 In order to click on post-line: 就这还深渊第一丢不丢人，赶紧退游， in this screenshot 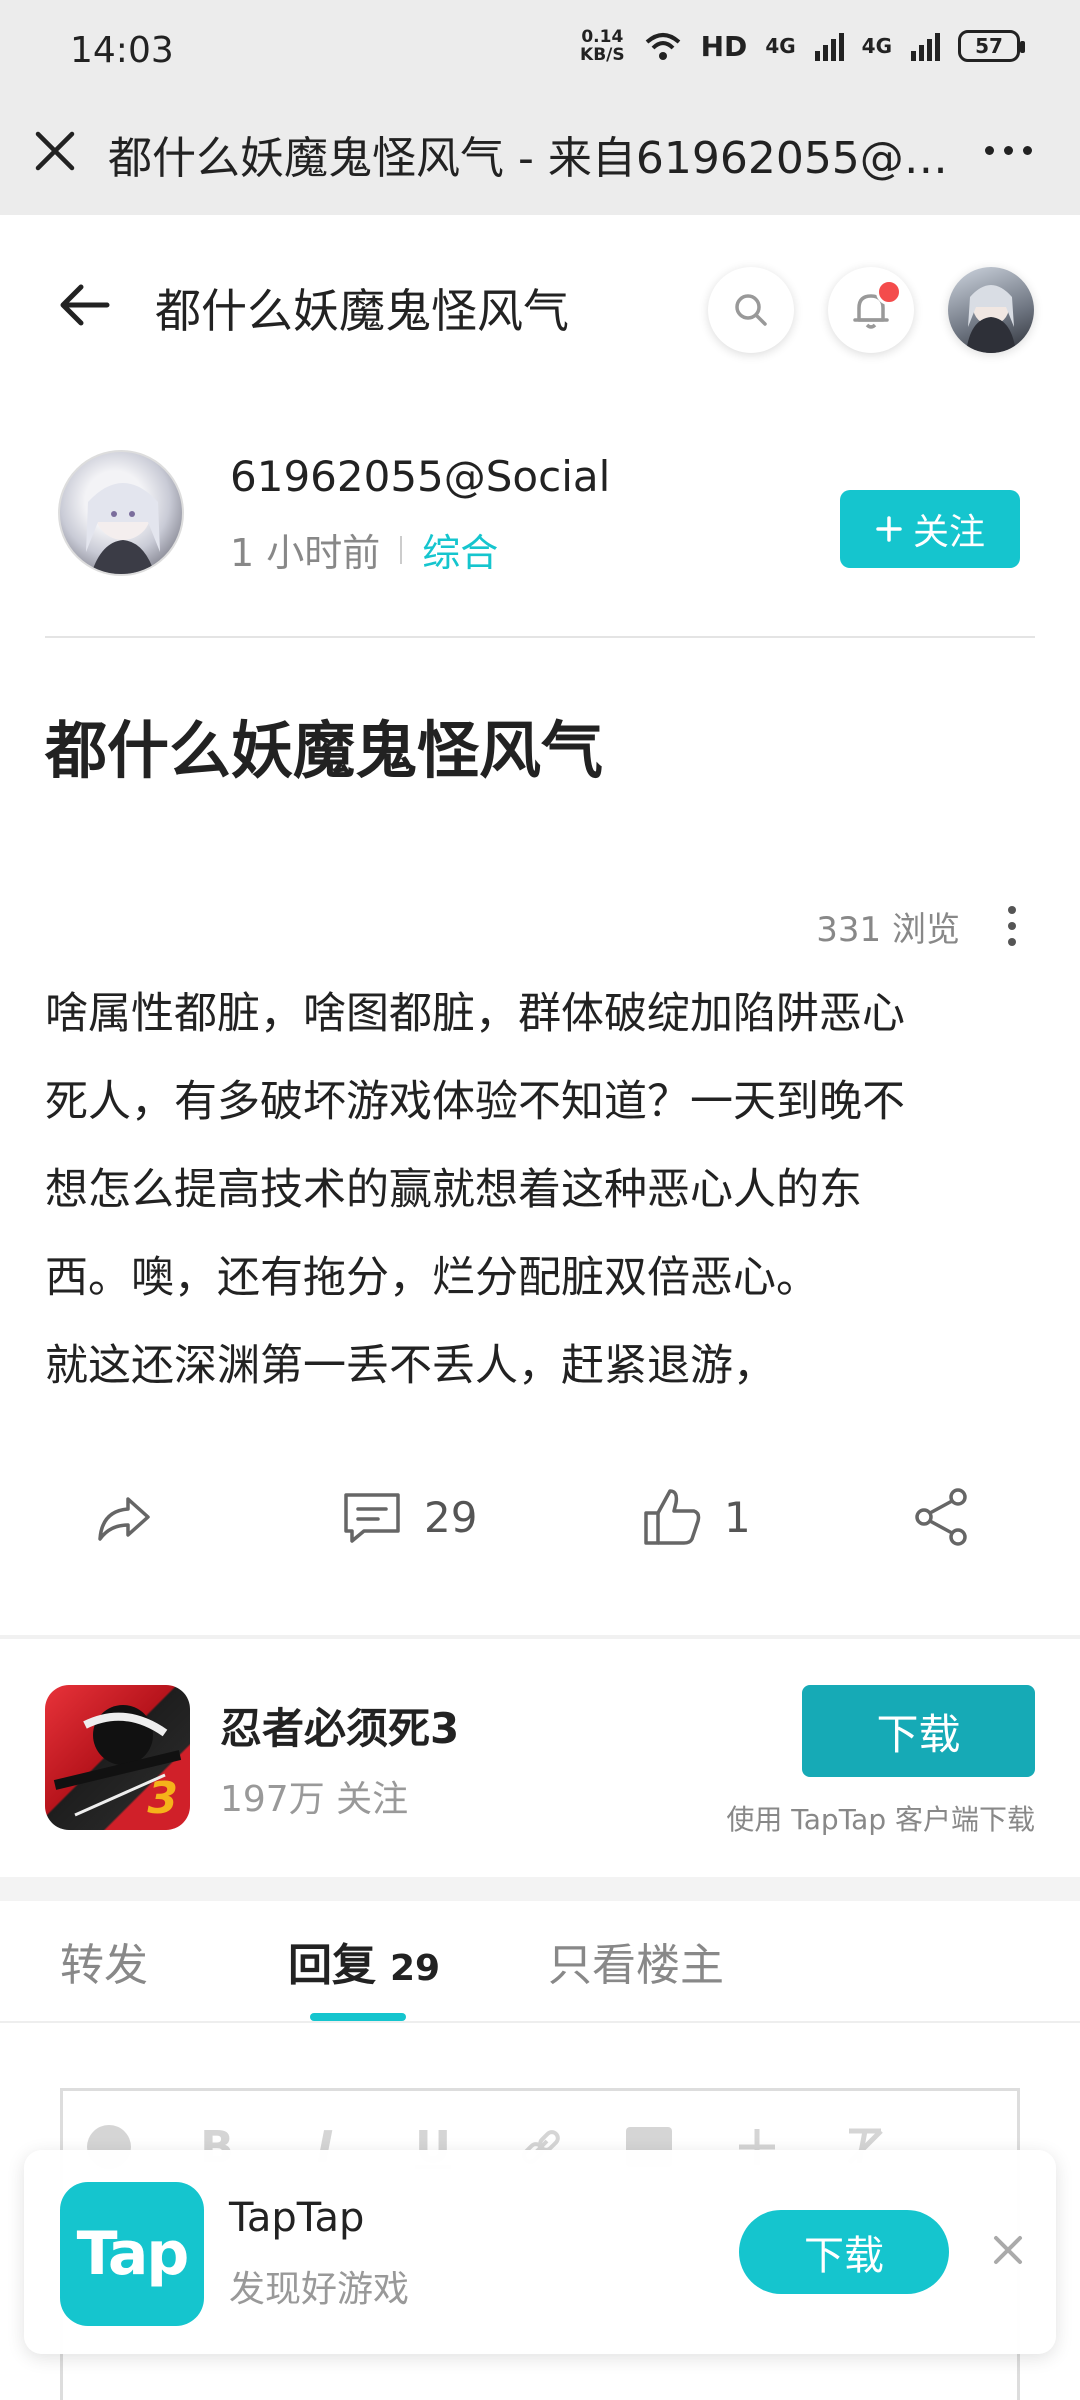, I will do `click(410, 1366)`.